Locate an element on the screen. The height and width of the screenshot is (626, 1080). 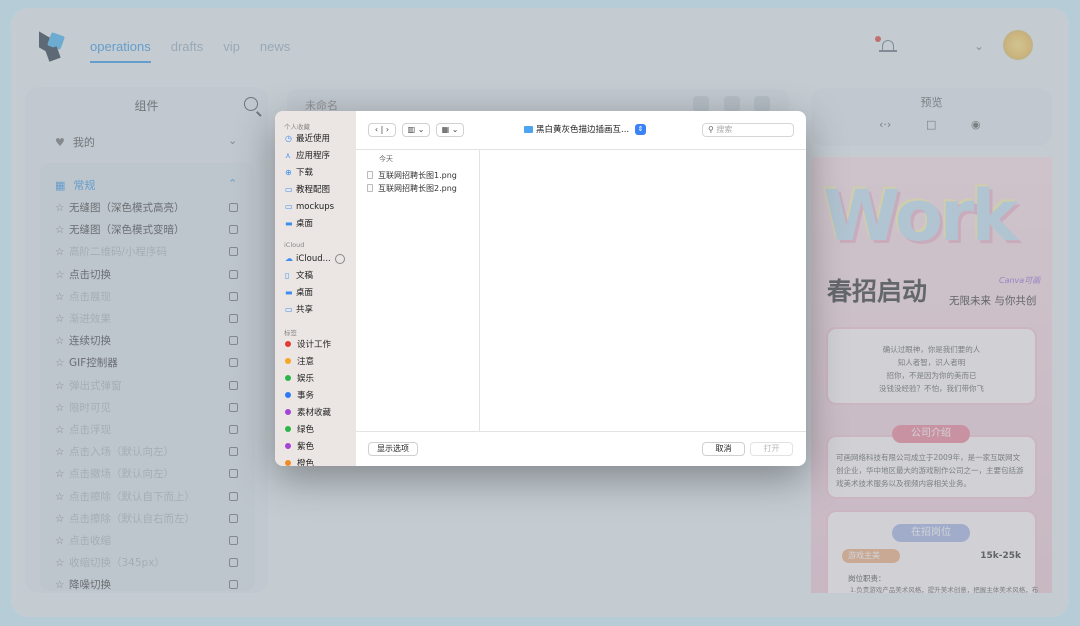
cancel-button: 取消 is located at coordinates (723, 449).